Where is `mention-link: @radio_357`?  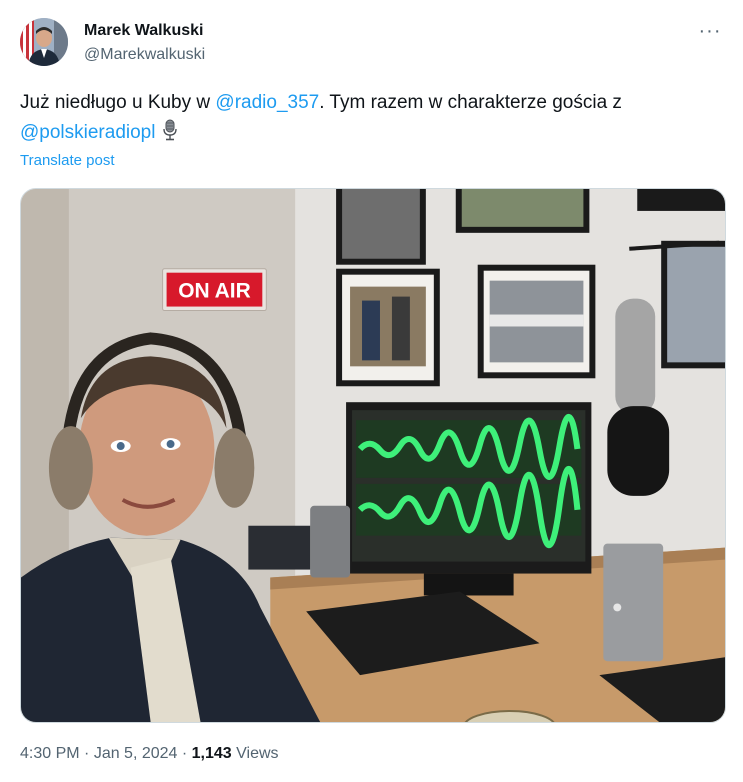 mention-link: @radio_357 is located at coordinates (267, 102).